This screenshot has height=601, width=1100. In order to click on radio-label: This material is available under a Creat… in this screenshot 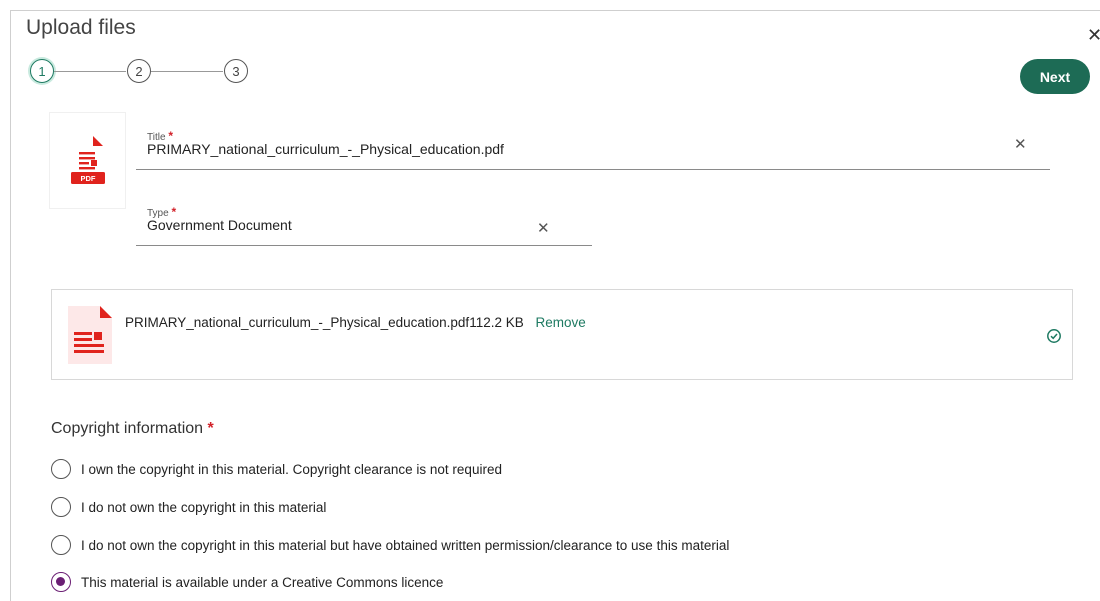, I will do `click(262, 582)`.